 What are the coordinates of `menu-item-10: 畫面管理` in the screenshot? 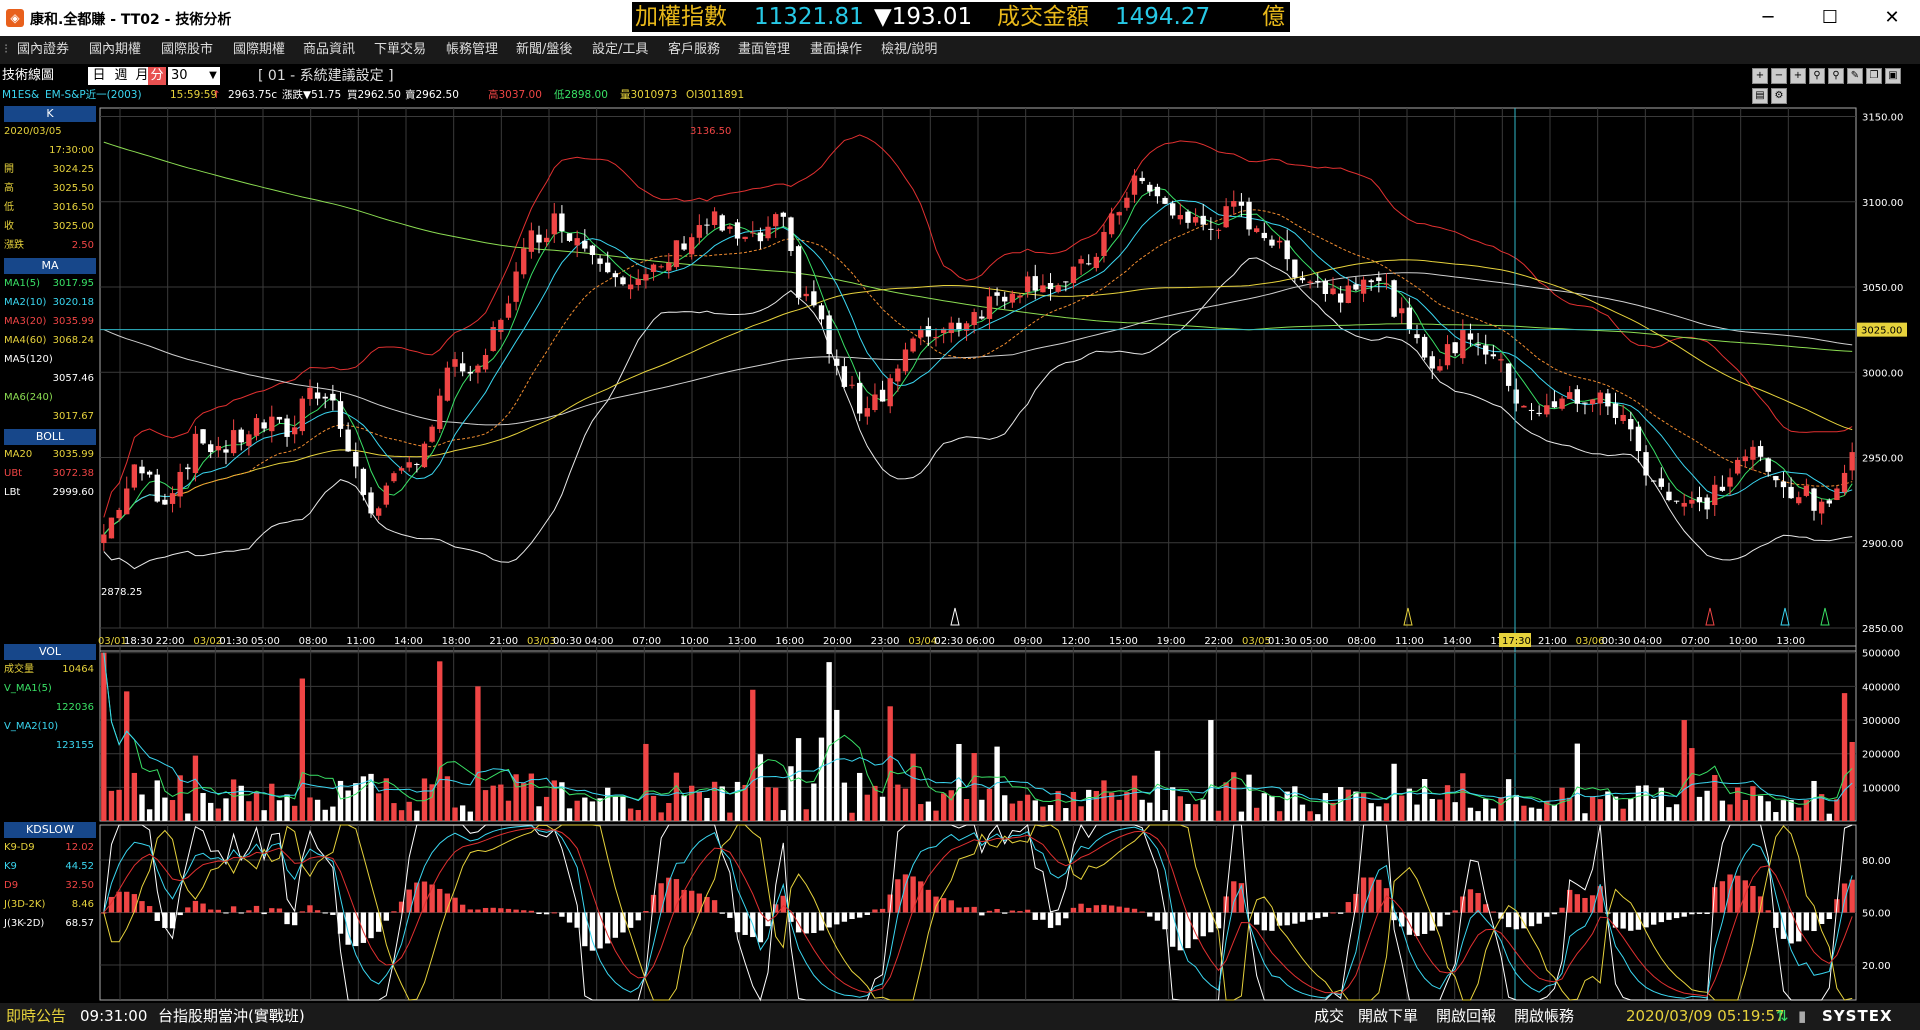 It's located at (764, 50).